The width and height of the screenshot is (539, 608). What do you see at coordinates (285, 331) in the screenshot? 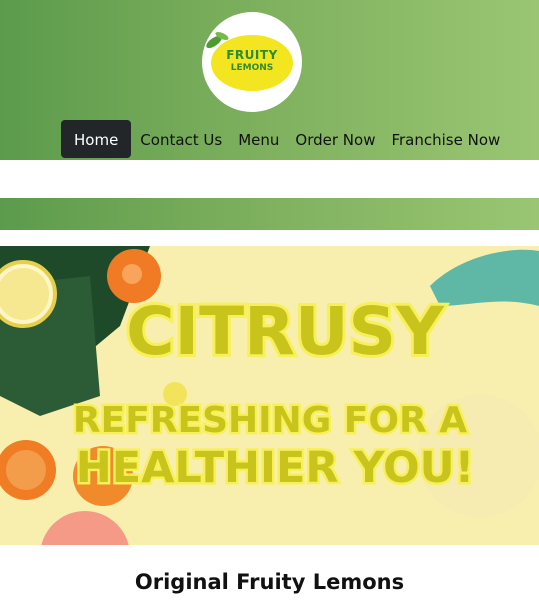
I see `hero-headline: CITRUSY` at bounding box center [285, 331].